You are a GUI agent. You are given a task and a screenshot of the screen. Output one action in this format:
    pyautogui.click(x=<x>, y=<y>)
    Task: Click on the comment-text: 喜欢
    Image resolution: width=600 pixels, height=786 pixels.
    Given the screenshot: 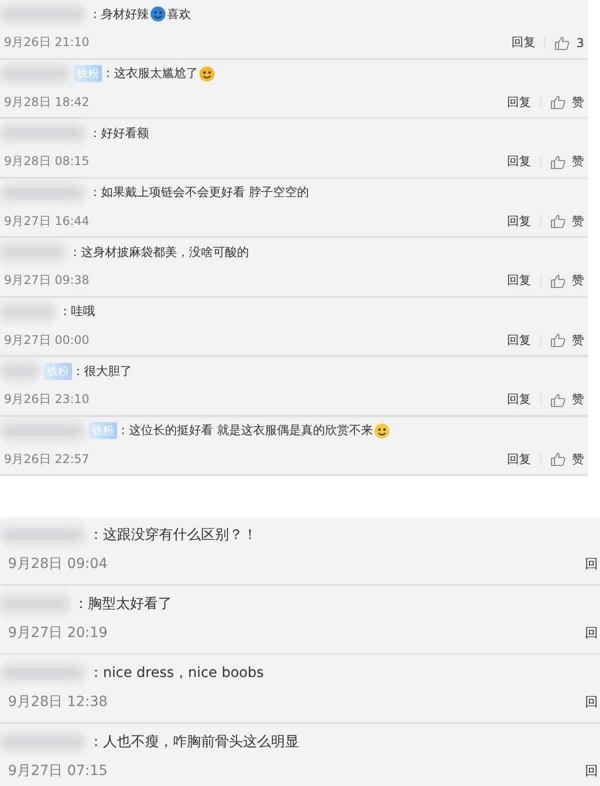 What is the action you would take?
    pyautogui.click(x=179, y=14)
    